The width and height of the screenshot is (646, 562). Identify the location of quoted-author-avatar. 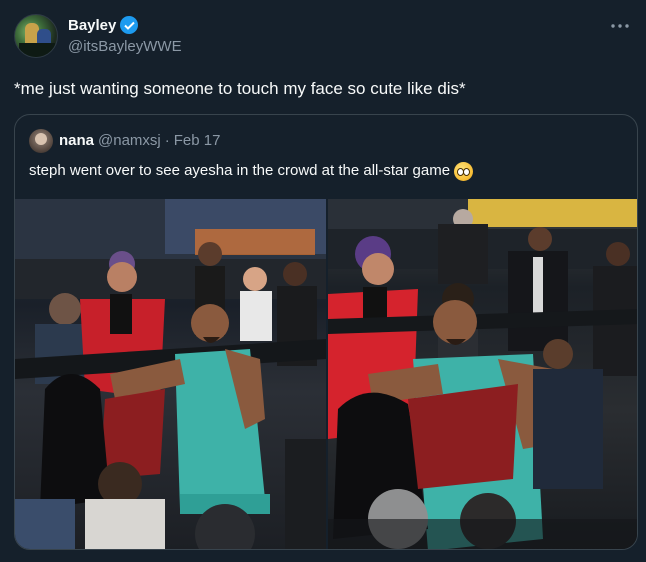
(41, 141).